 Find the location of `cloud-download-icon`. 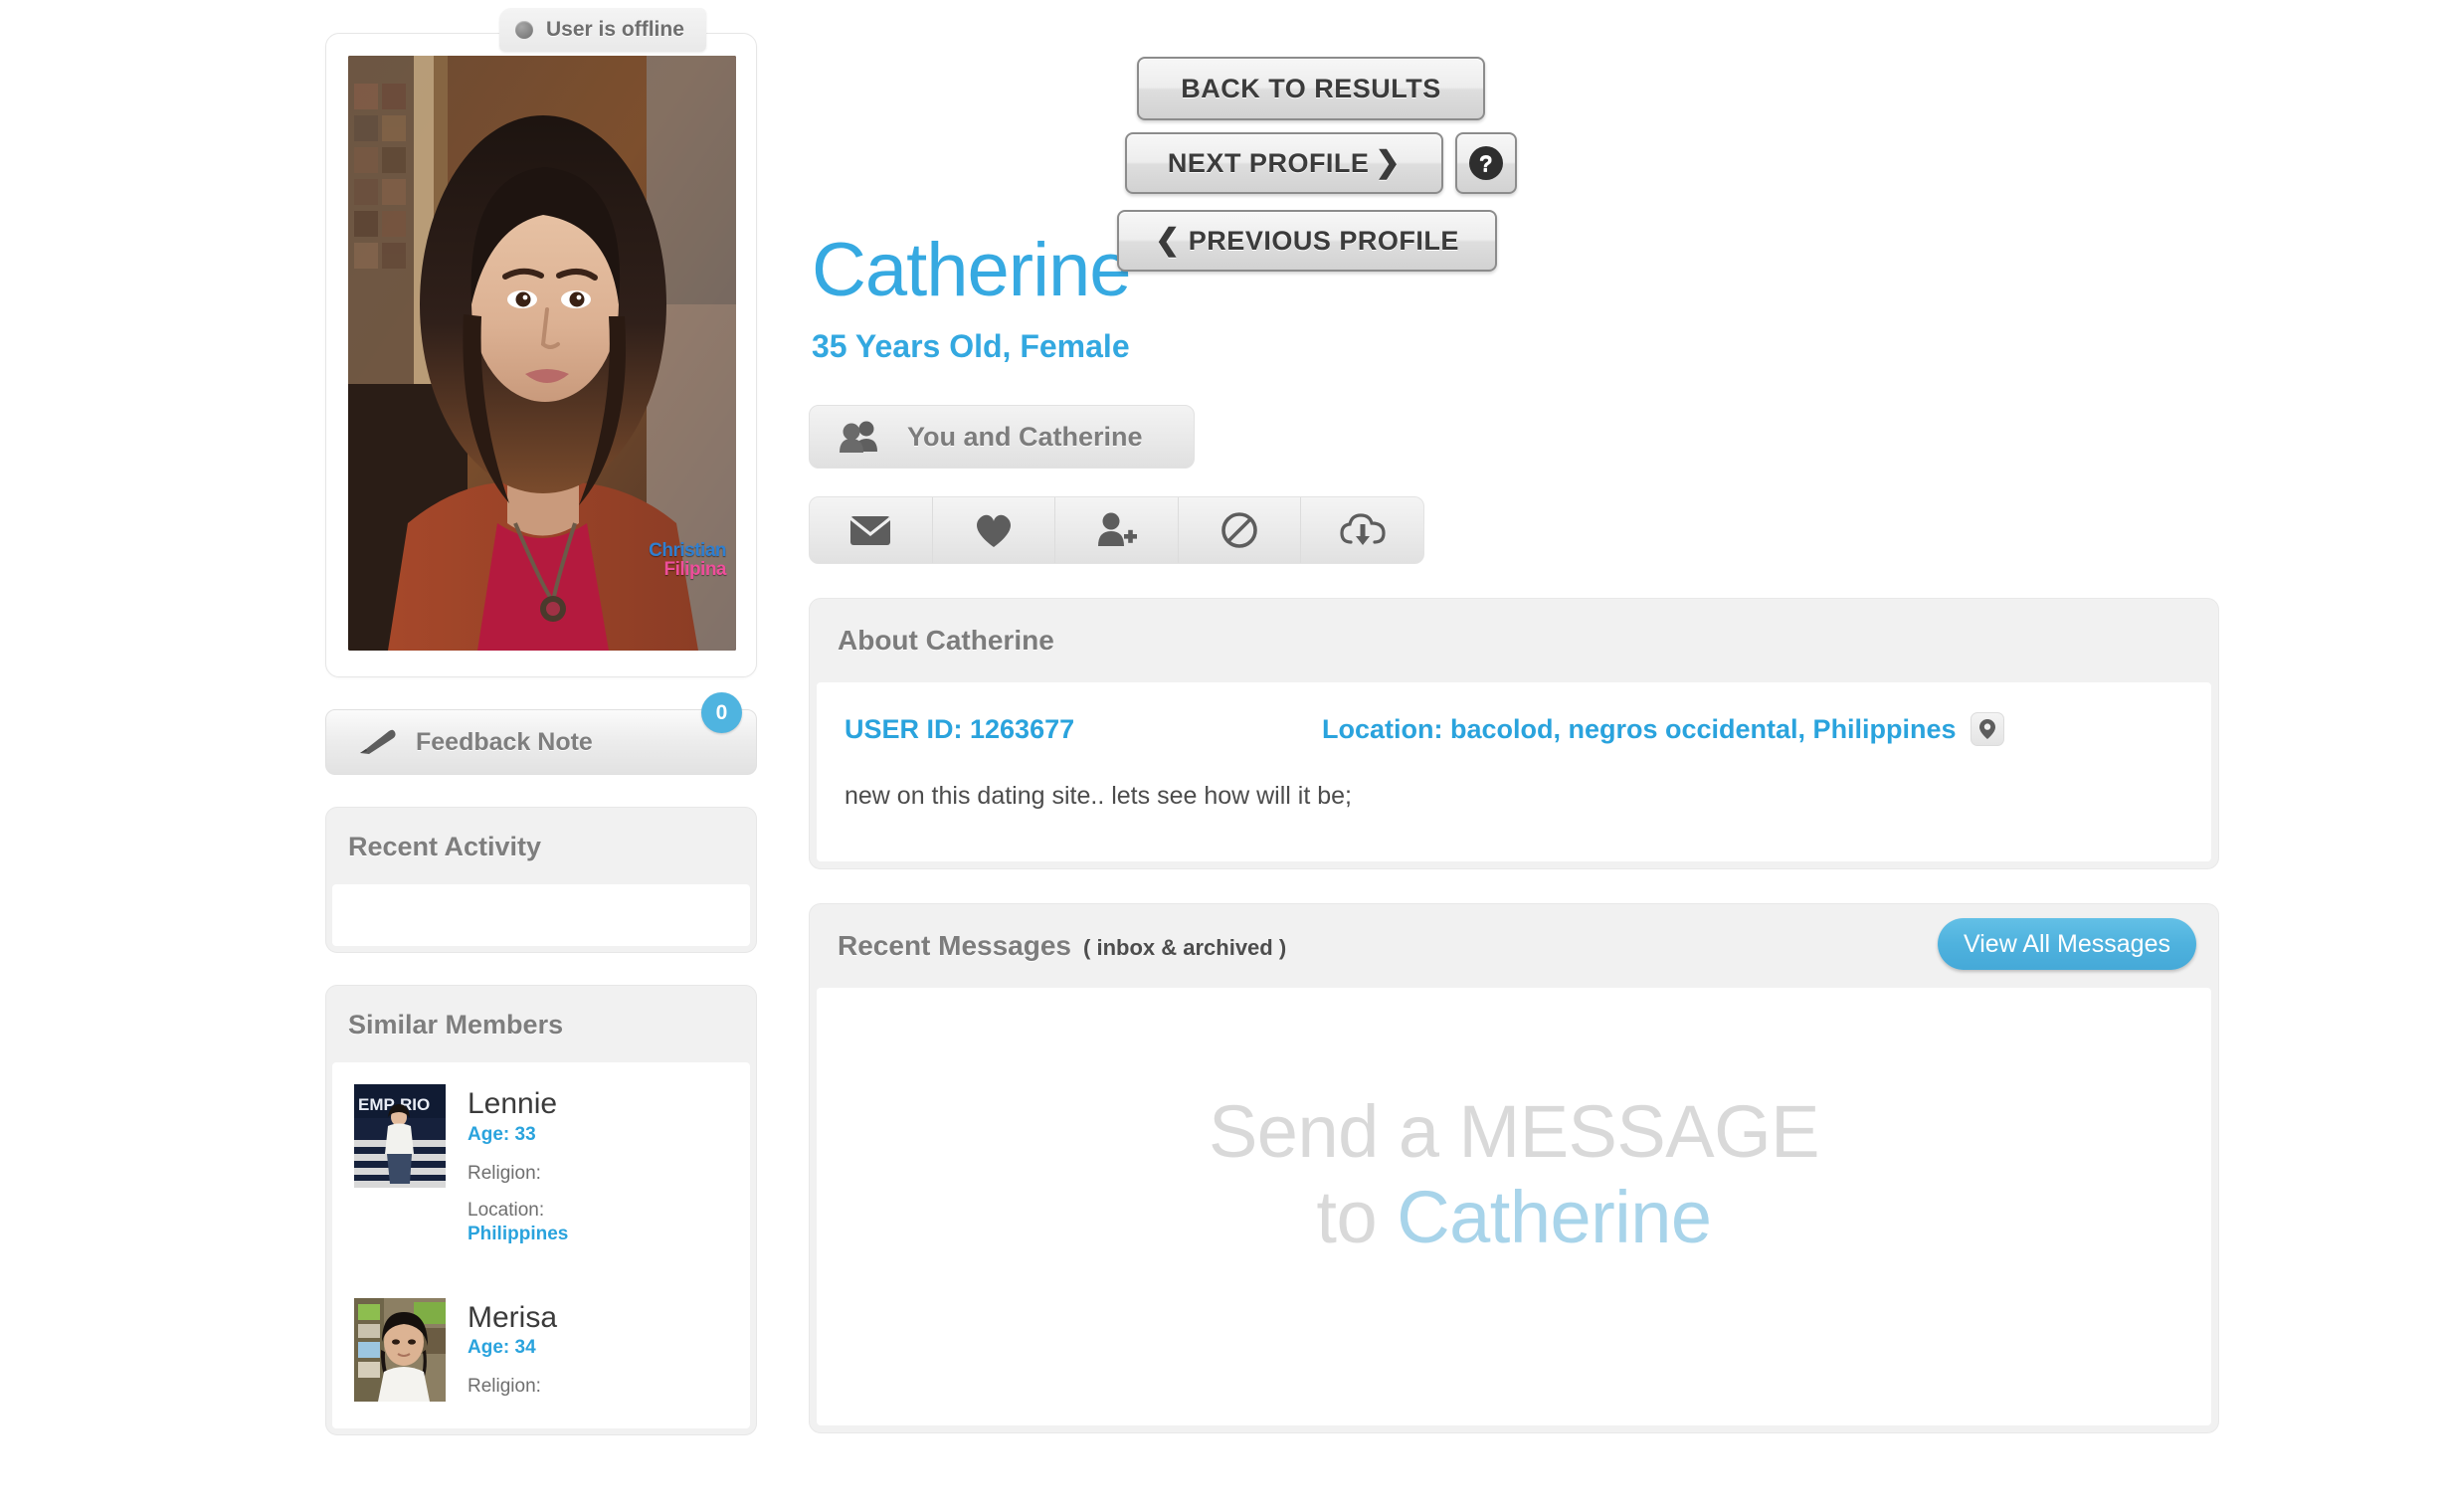

cloud-download-icon is located at coordinates (1363, 530).